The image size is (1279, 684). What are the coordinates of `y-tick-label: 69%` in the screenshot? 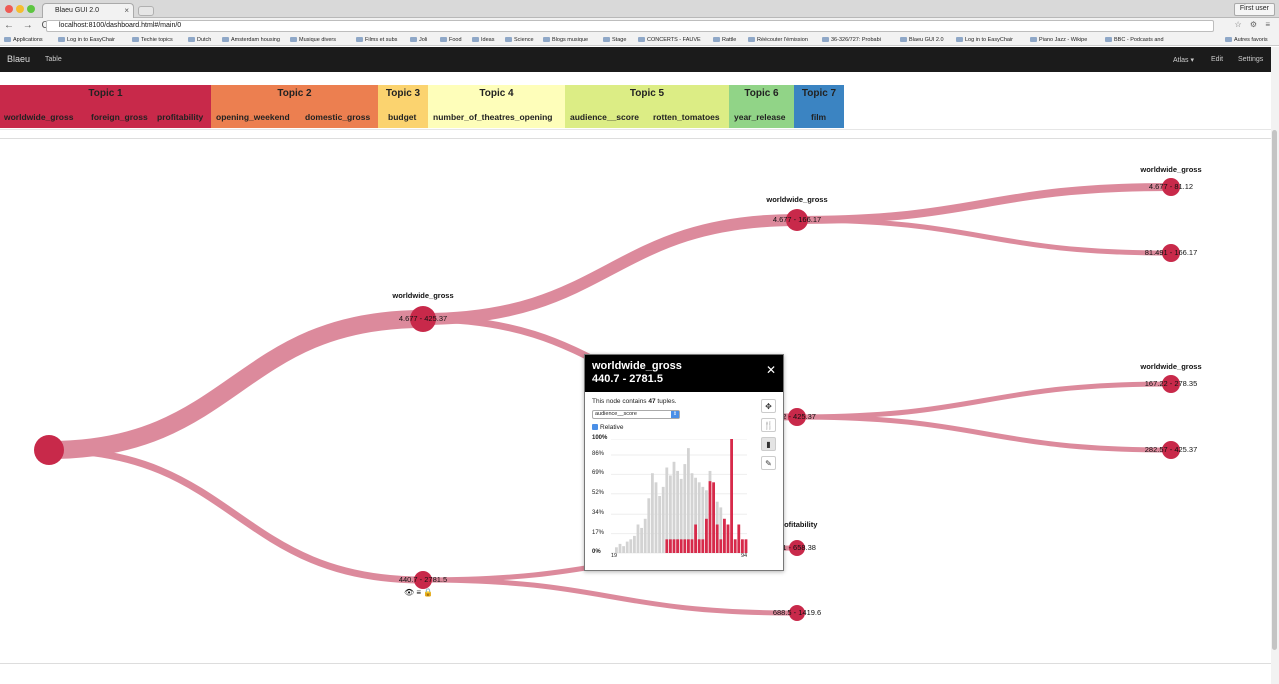 It's located at (598, 473).